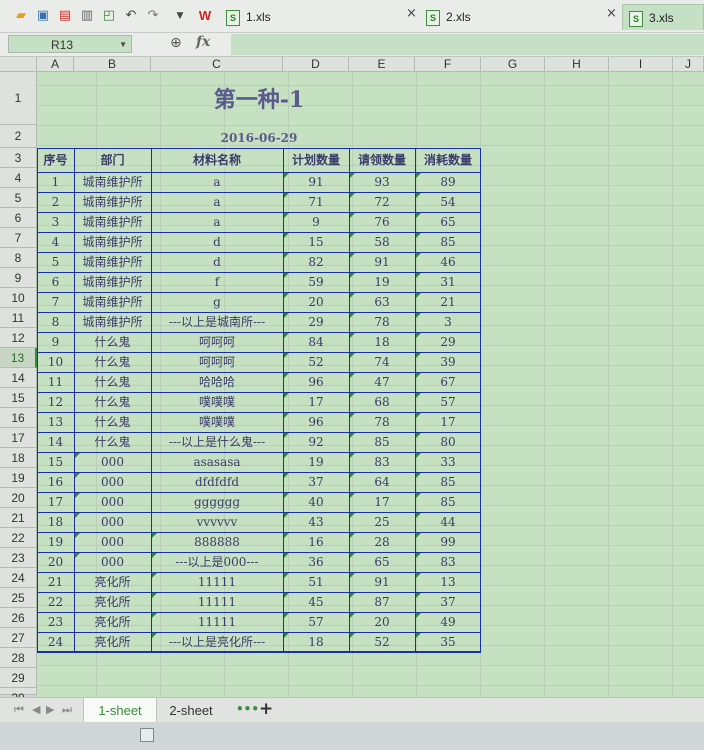 This screenshot has height=750, width=704. Describe the element at coordinates (112, 160) in the screenshot. I see `table-header-cell: 部门` at that location.